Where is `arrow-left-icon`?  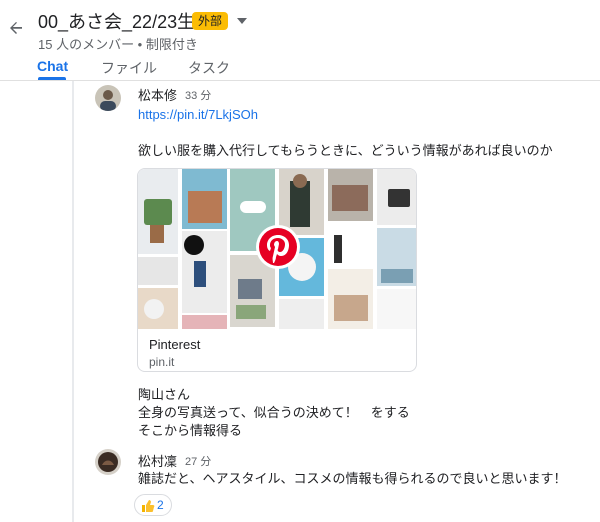 arrow-left-icon is located at coordinates (16, 28).